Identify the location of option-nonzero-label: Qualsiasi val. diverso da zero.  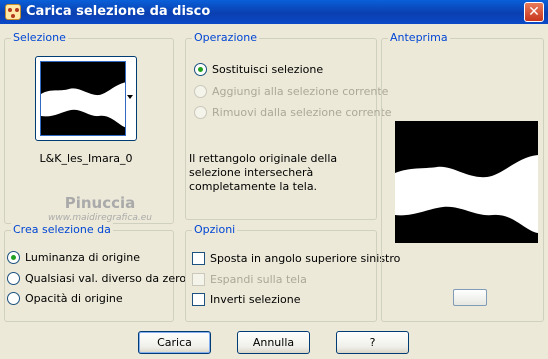
(106, 278).